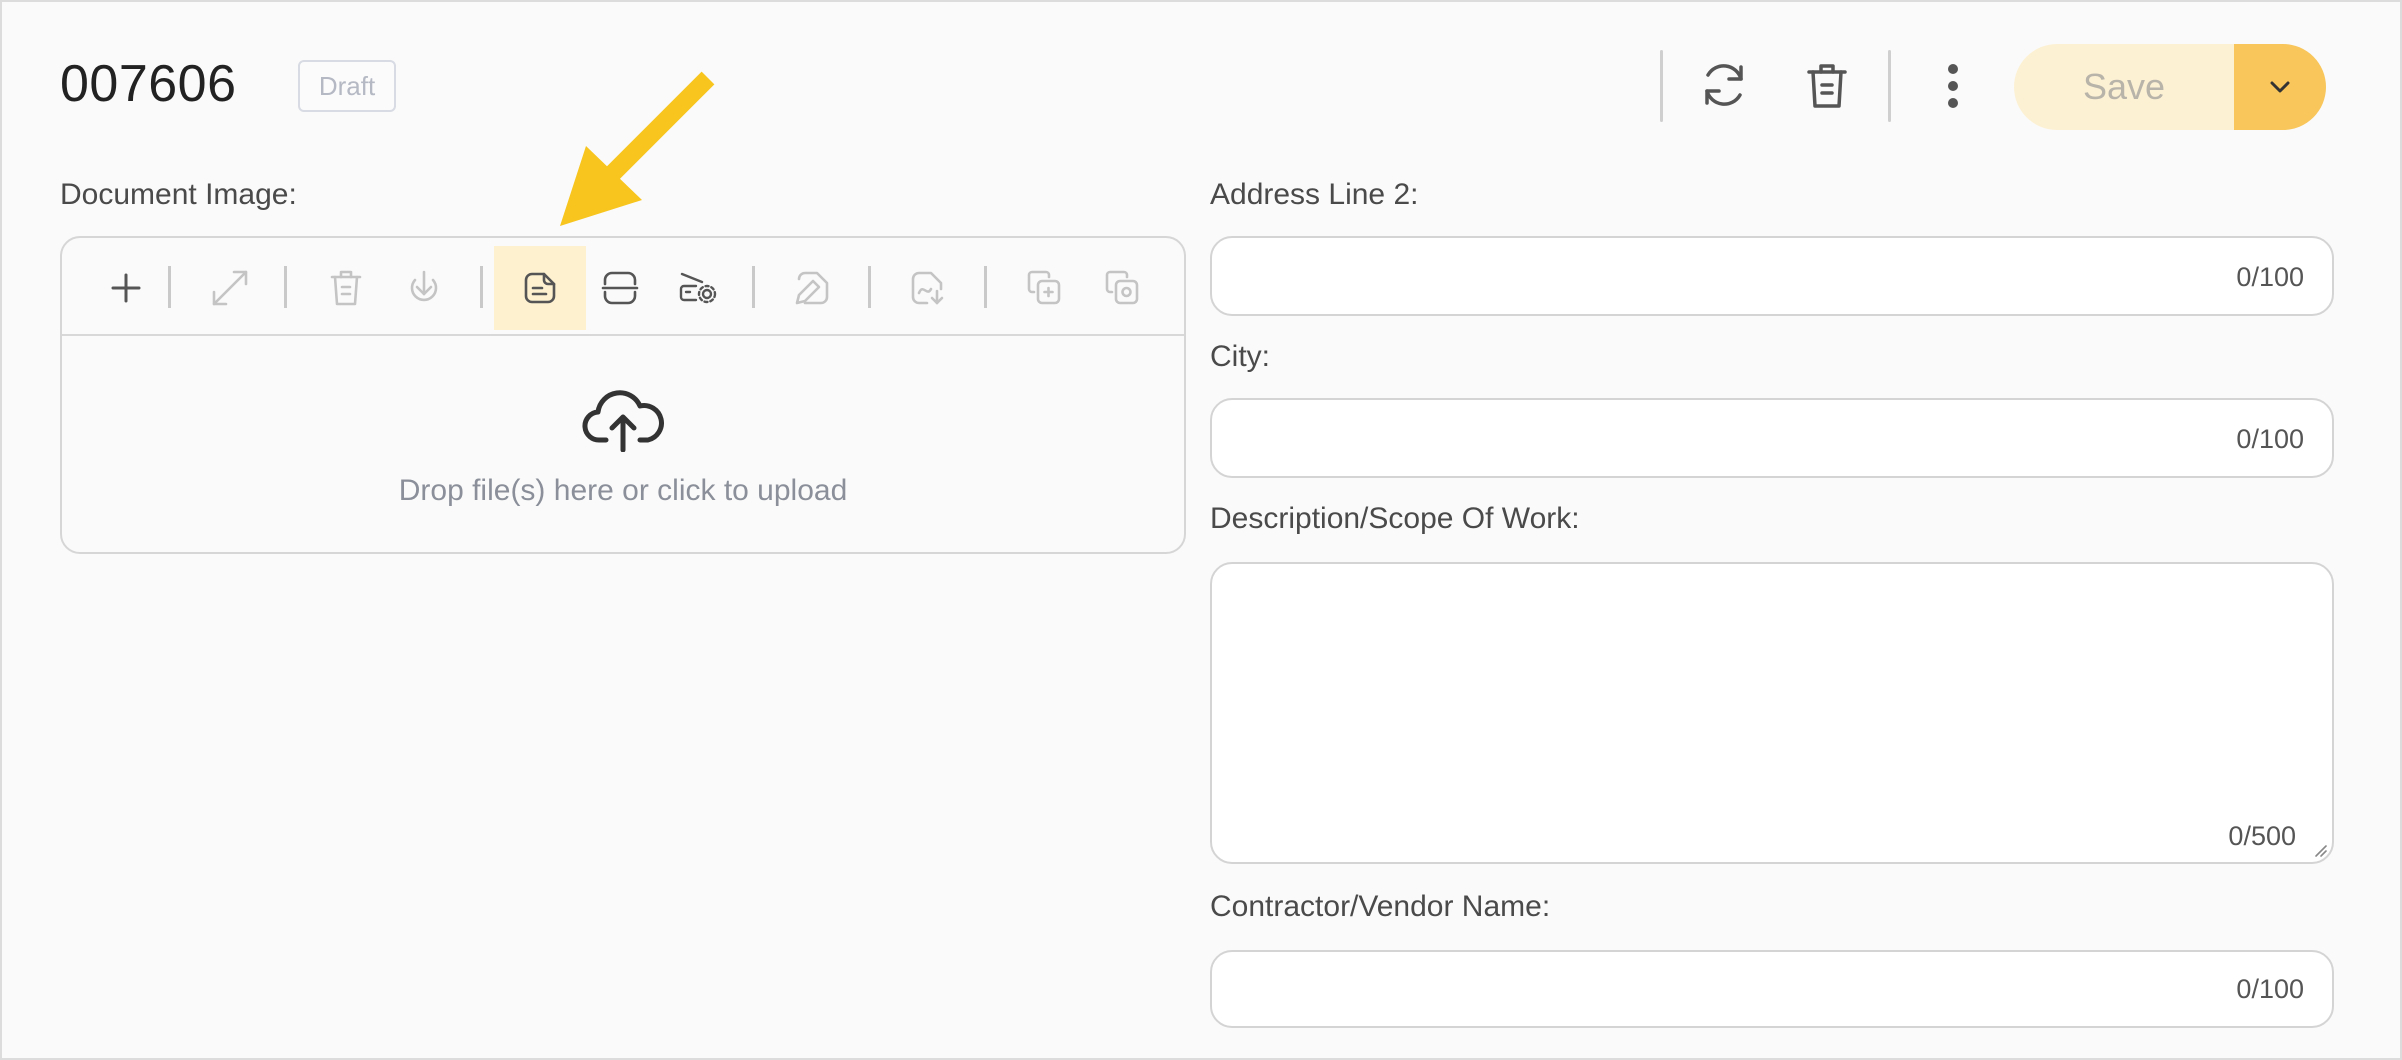 Image resolution: width=2402 pixels, height=1060 pixels. I want to click on chevron-down-icon, so click(2280, 87).